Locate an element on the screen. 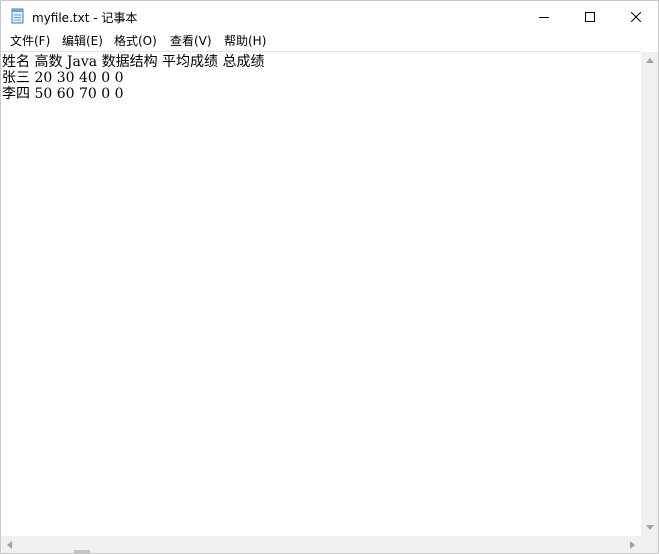 The image size is (659, 554). scroll-down-arrow-icon is located at coordinates (649, 527).